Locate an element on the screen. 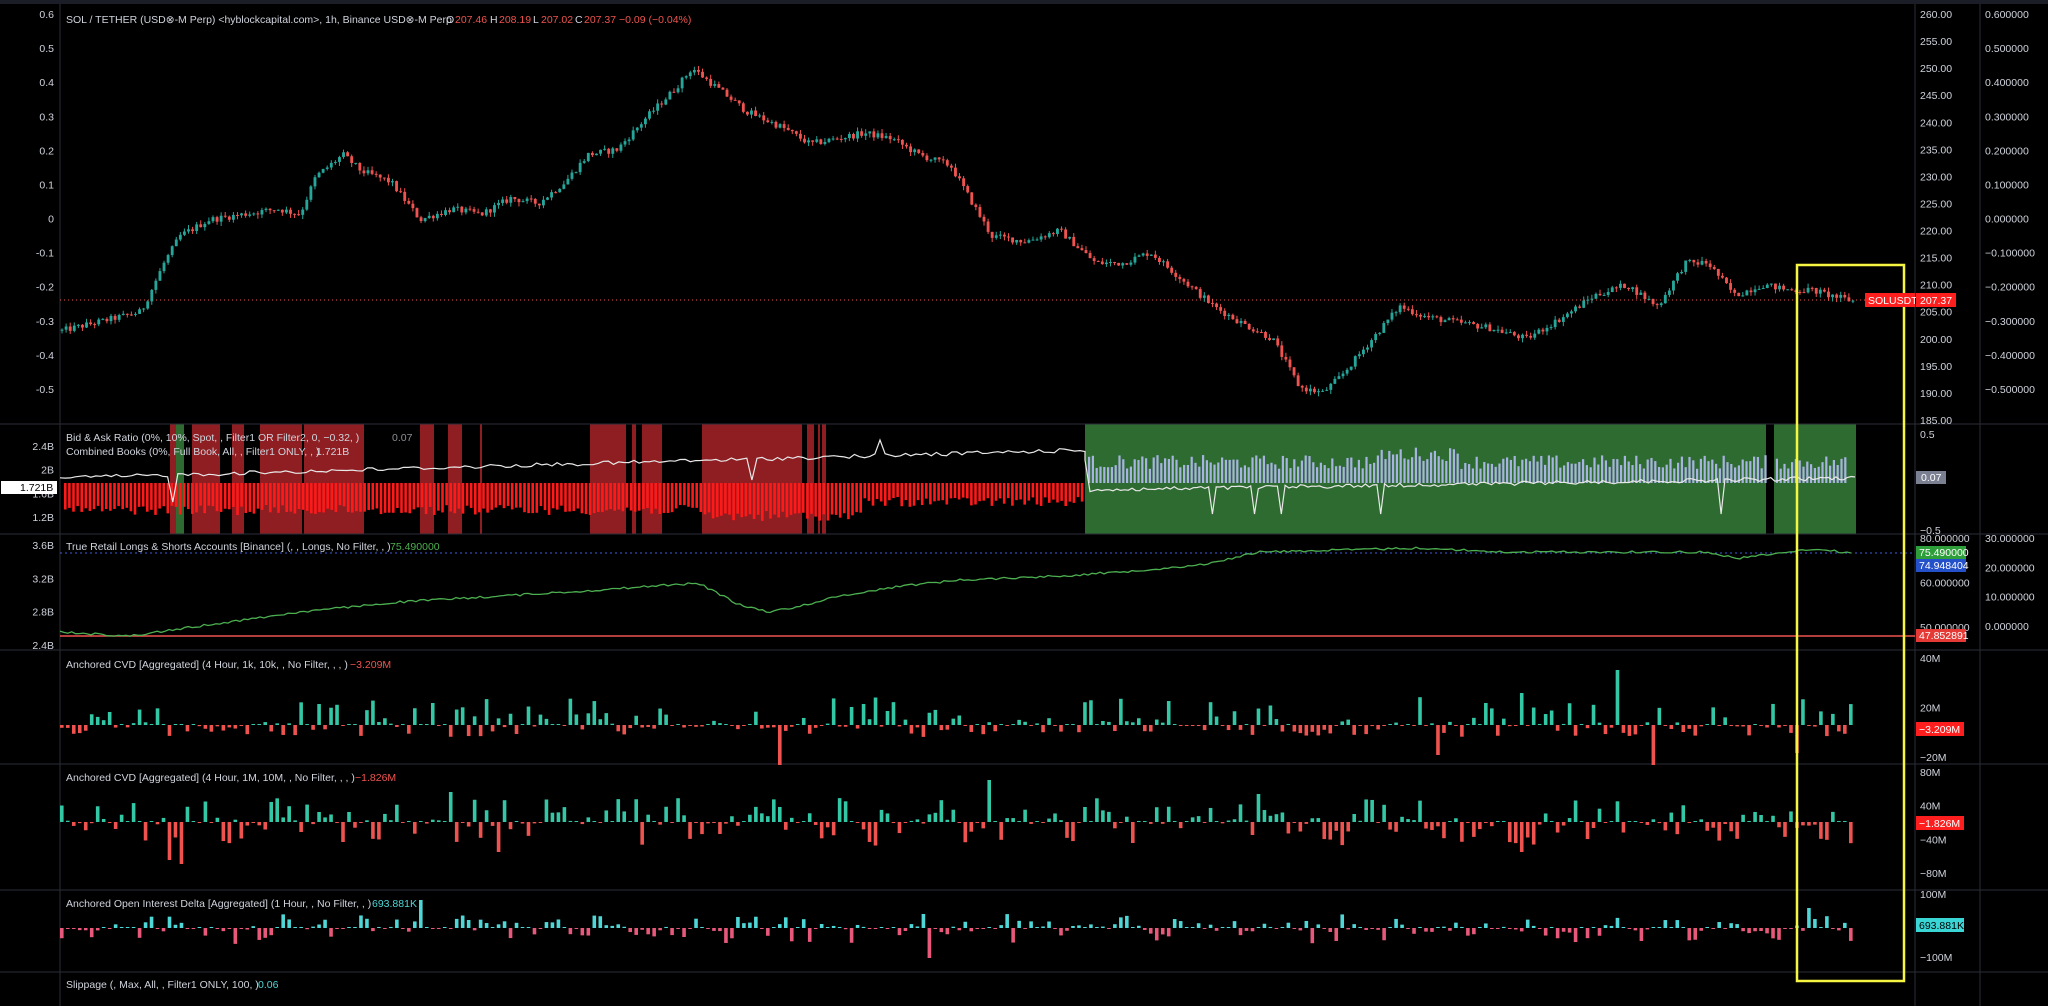  cvd2-axis-tick: 80M is located at coordinates (1930, 773).